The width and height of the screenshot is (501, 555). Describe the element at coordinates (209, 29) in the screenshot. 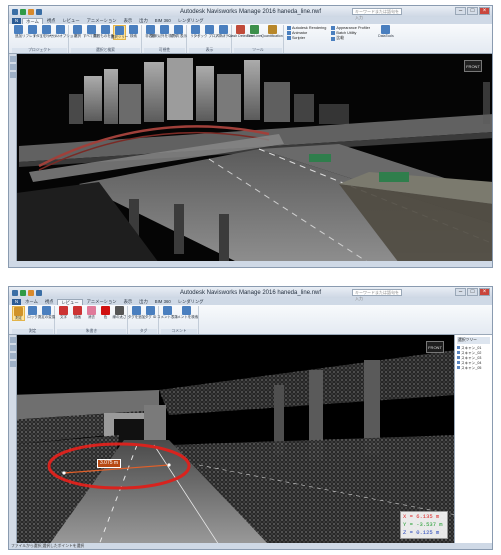

I see `quick-properties-icon` at that location.